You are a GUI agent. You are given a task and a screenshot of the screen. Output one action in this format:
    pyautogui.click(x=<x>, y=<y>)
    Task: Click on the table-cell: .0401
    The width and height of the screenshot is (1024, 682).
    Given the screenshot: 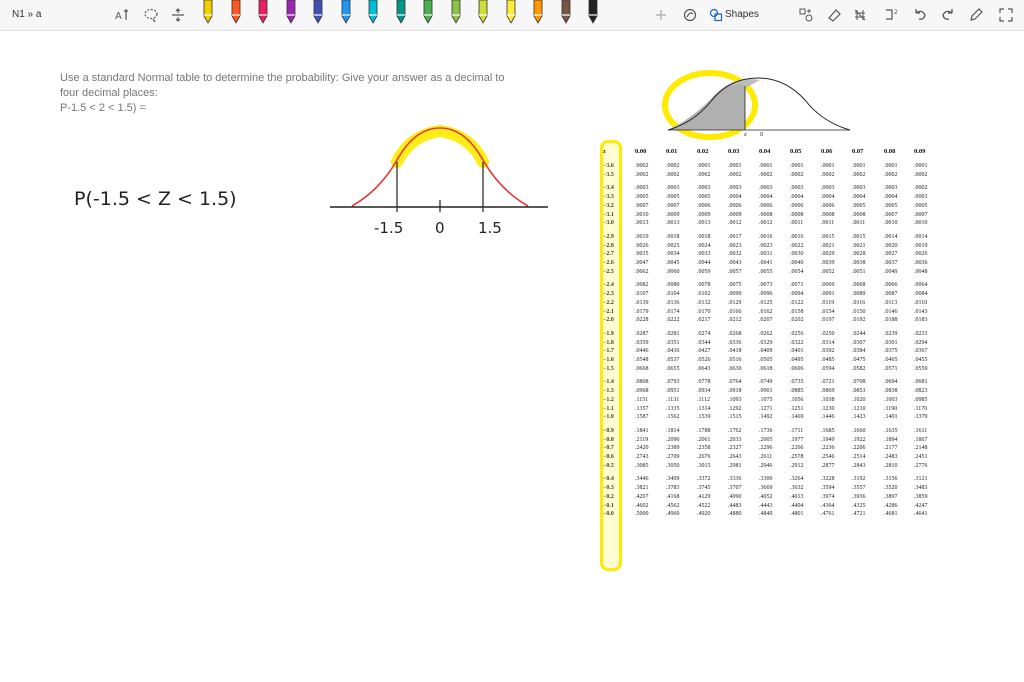 What is the action you would take?
    pyautogui.click(x=797, y=351)
    